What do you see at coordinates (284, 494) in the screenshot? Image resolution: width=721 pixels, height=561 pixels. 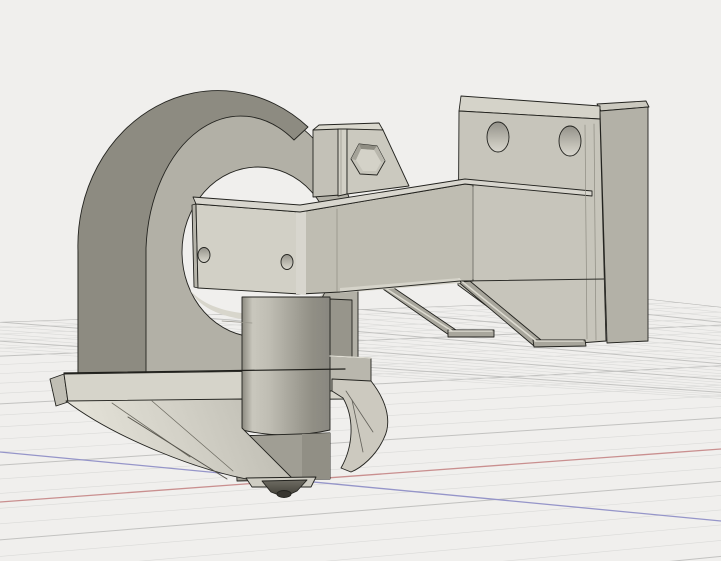 I see `nozzle-tip` at bounding box center [284, 494].